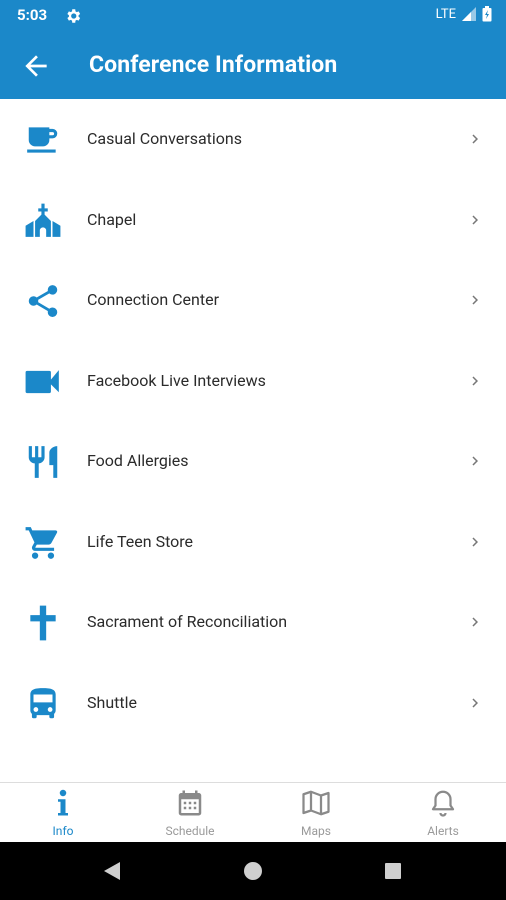 This screenshot has height=900, width=506. Describe the element at coordinates (253, 16) in the screenshot. I see `status-bar: 5:03 LTE` at that location.